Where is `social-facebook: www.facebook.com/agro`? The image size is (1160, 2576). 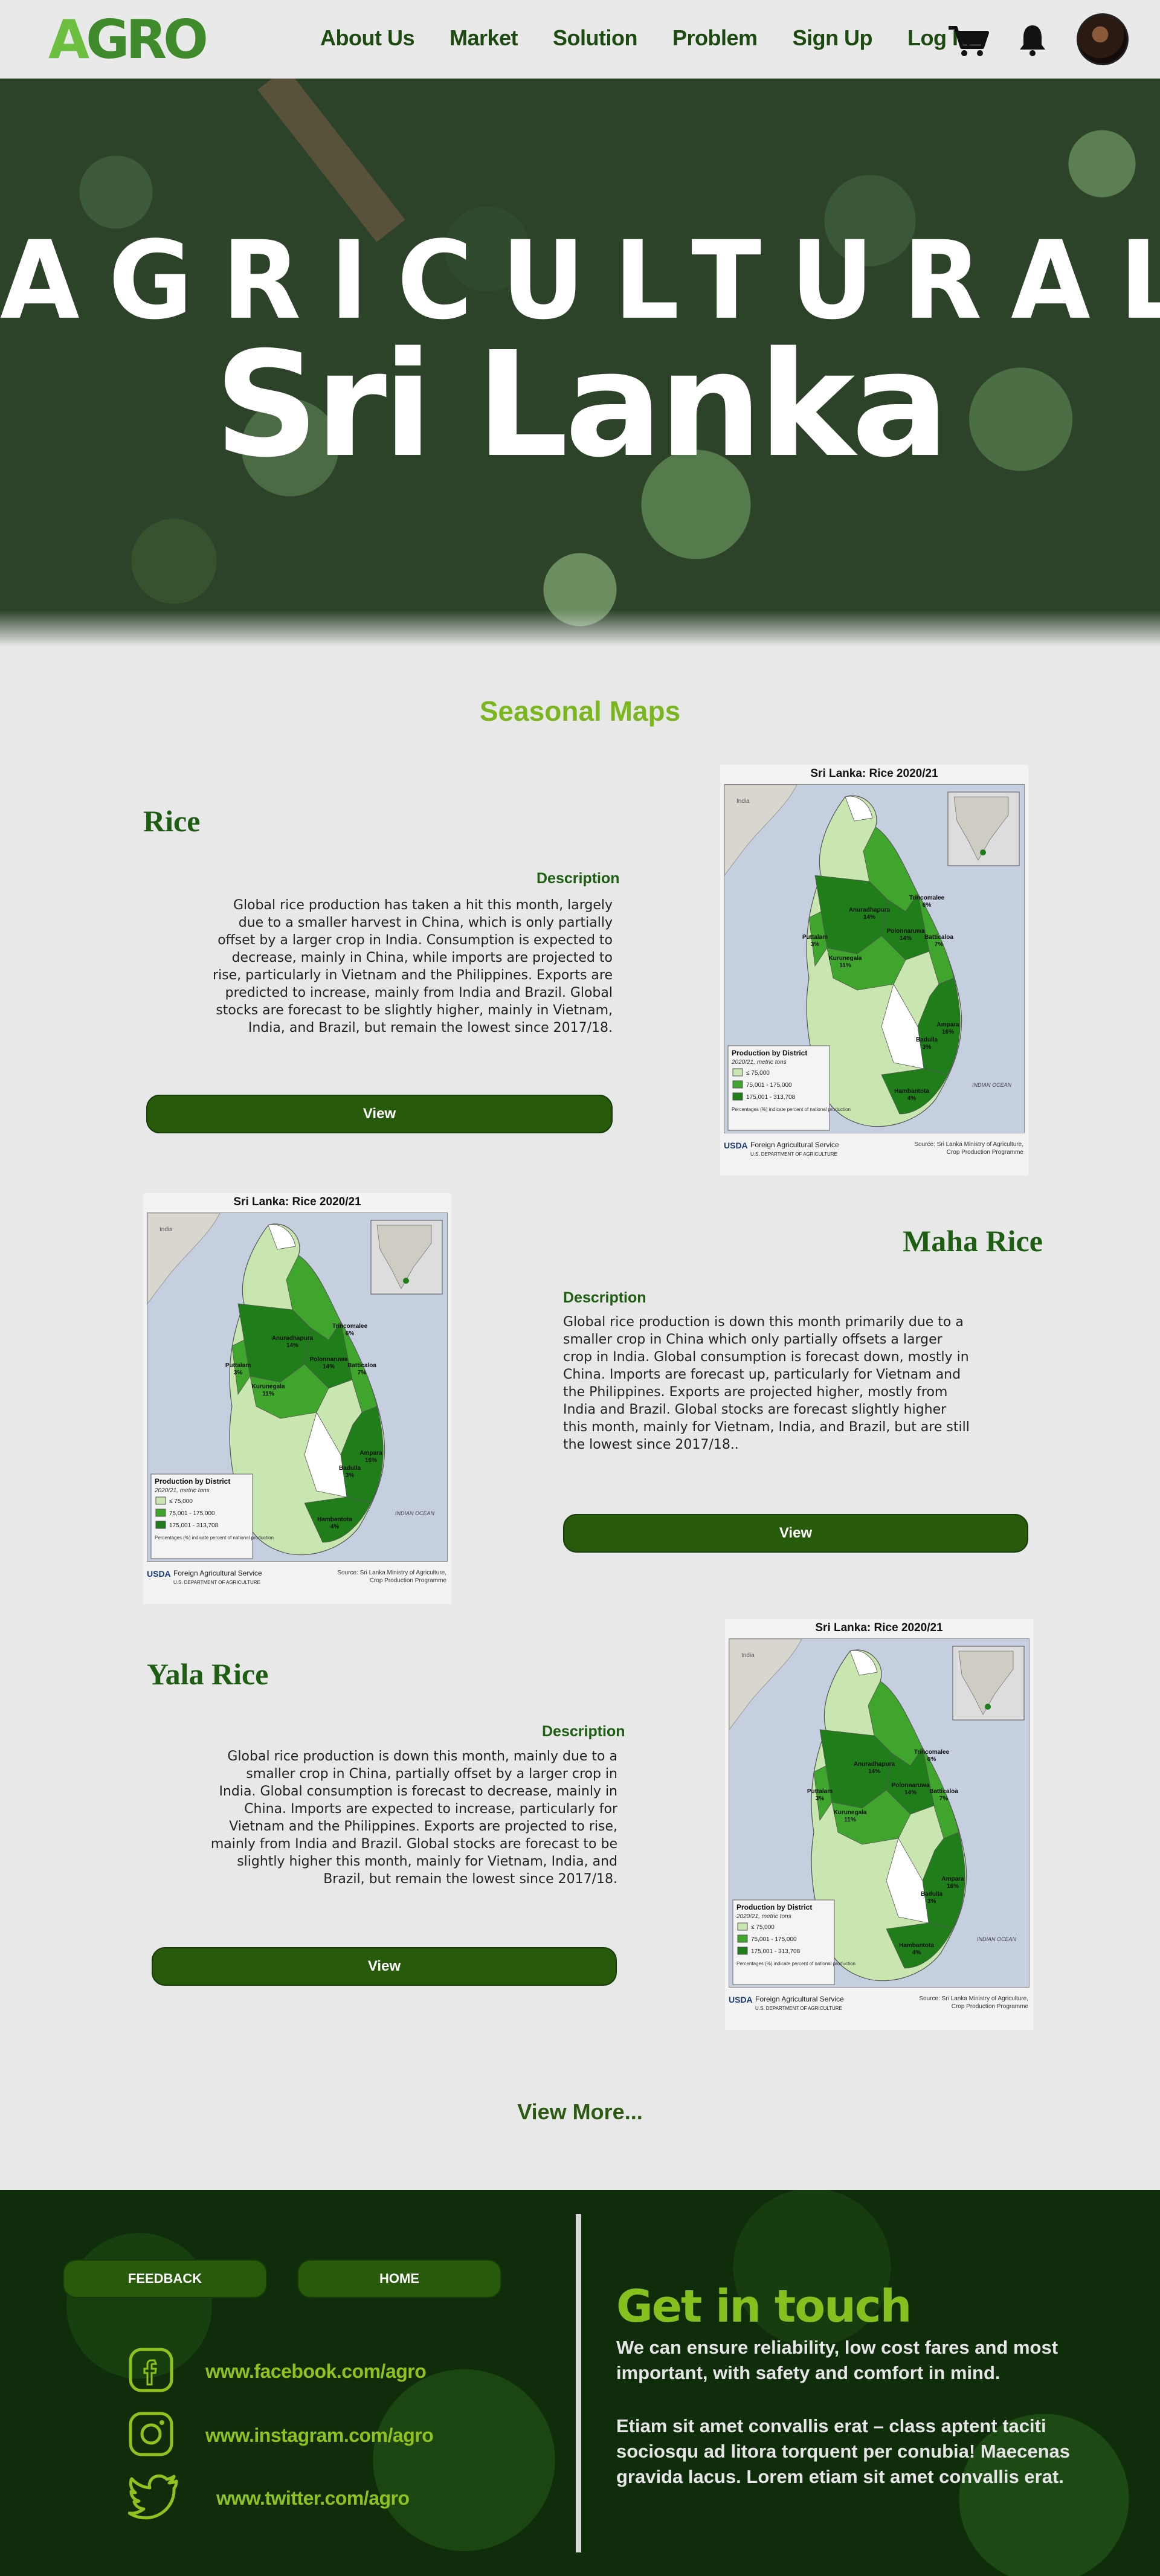 social-facebook: www.facebook.com/agro is located at coordinates (277, 2372).